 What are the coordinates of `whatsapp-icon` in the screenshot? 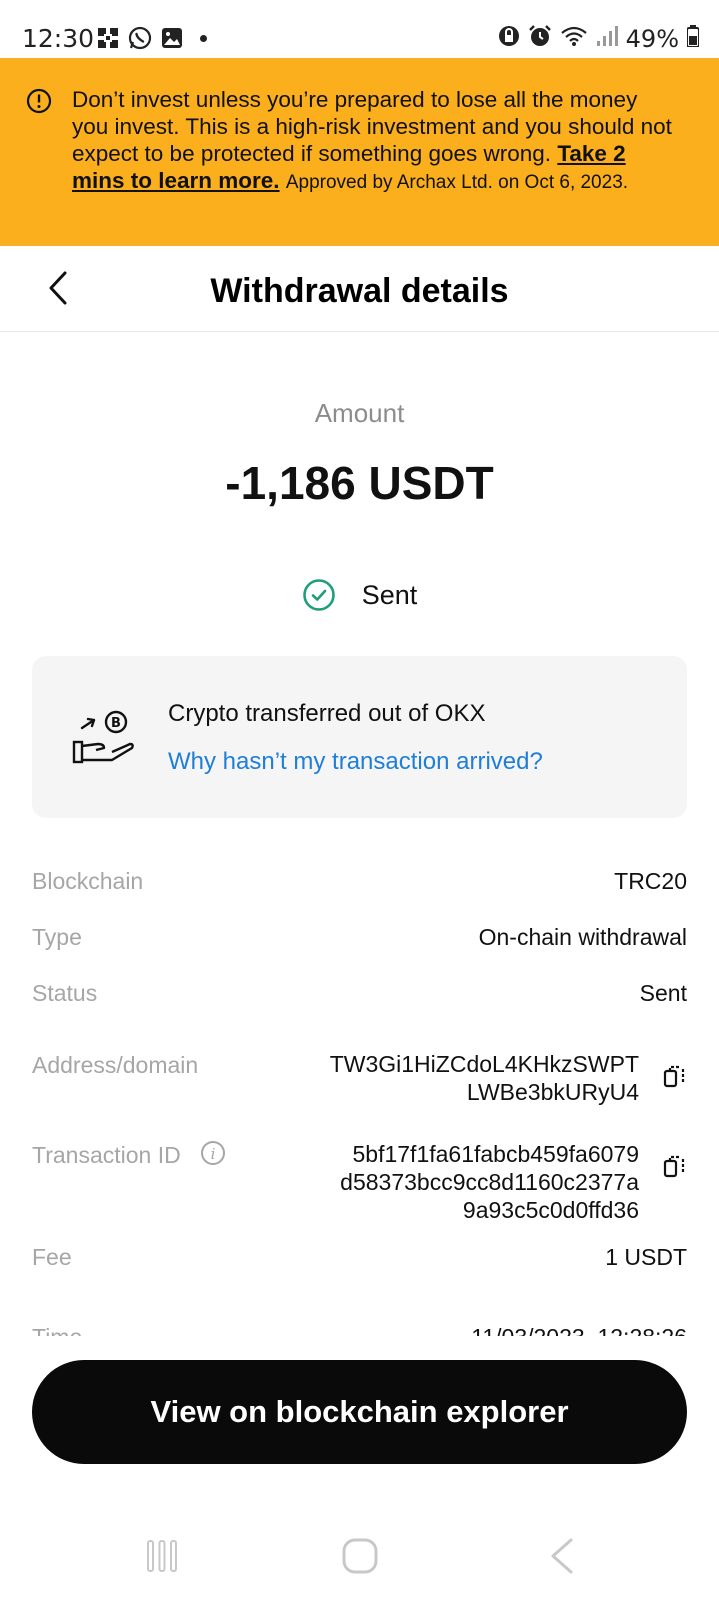 It's located at (140, 38).